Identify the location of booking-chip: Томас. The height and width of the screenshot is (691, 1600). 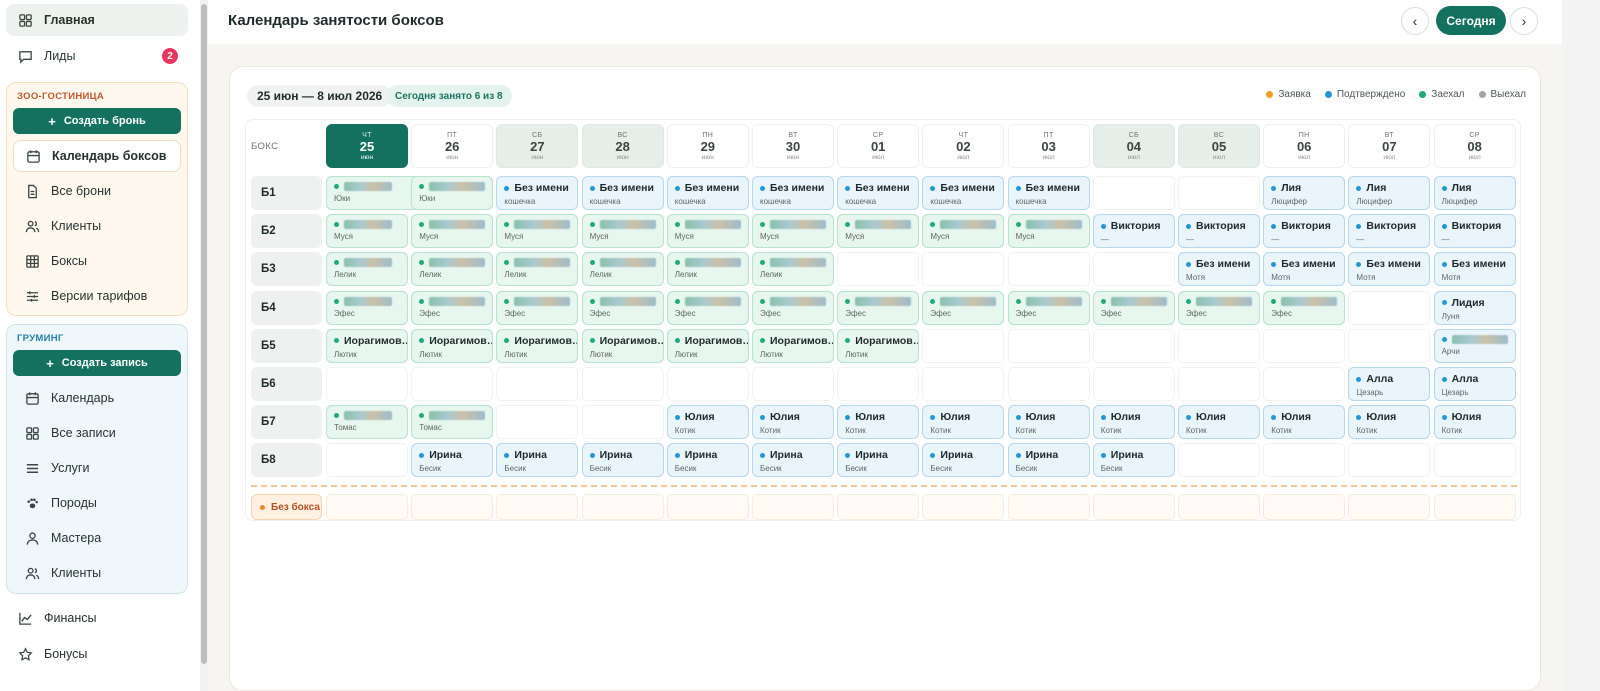
(367, 422).